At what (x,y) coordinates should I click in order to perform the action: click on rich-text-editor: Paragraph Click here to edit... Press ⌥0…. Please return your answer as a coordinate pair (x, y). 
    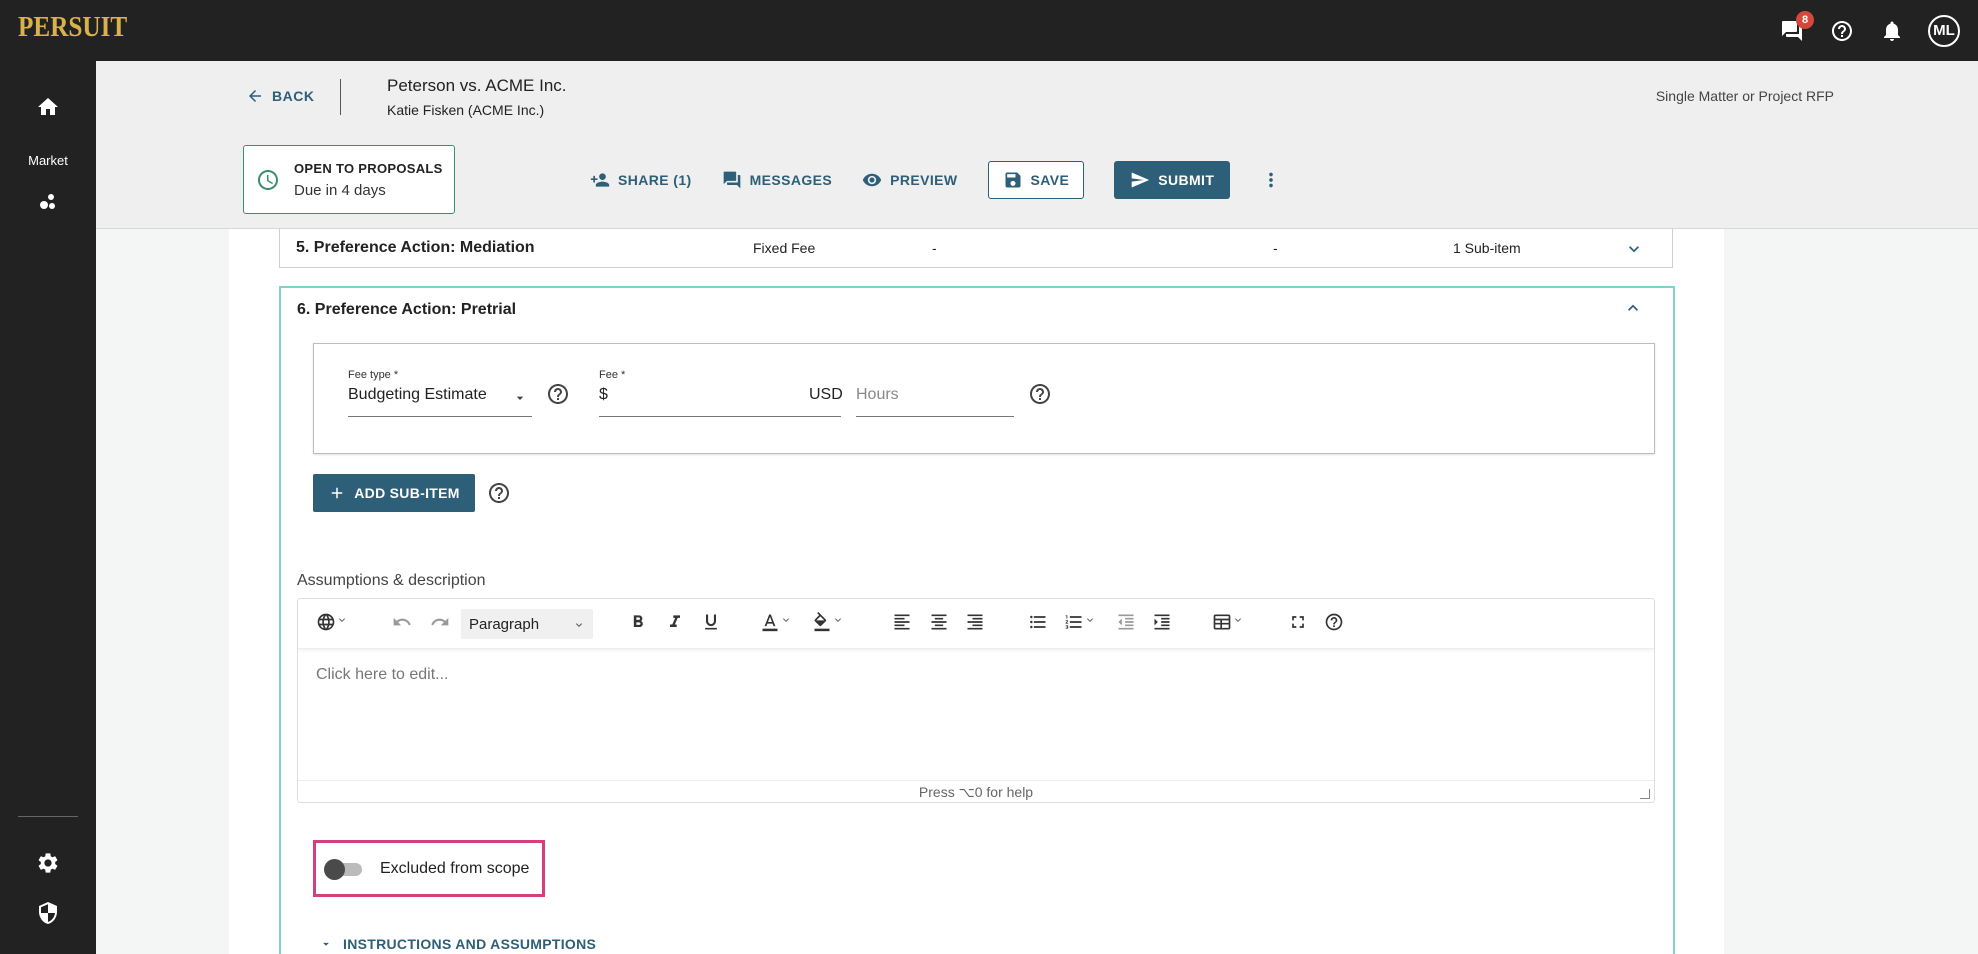
    Looking at the image, I should click on (976, 700).